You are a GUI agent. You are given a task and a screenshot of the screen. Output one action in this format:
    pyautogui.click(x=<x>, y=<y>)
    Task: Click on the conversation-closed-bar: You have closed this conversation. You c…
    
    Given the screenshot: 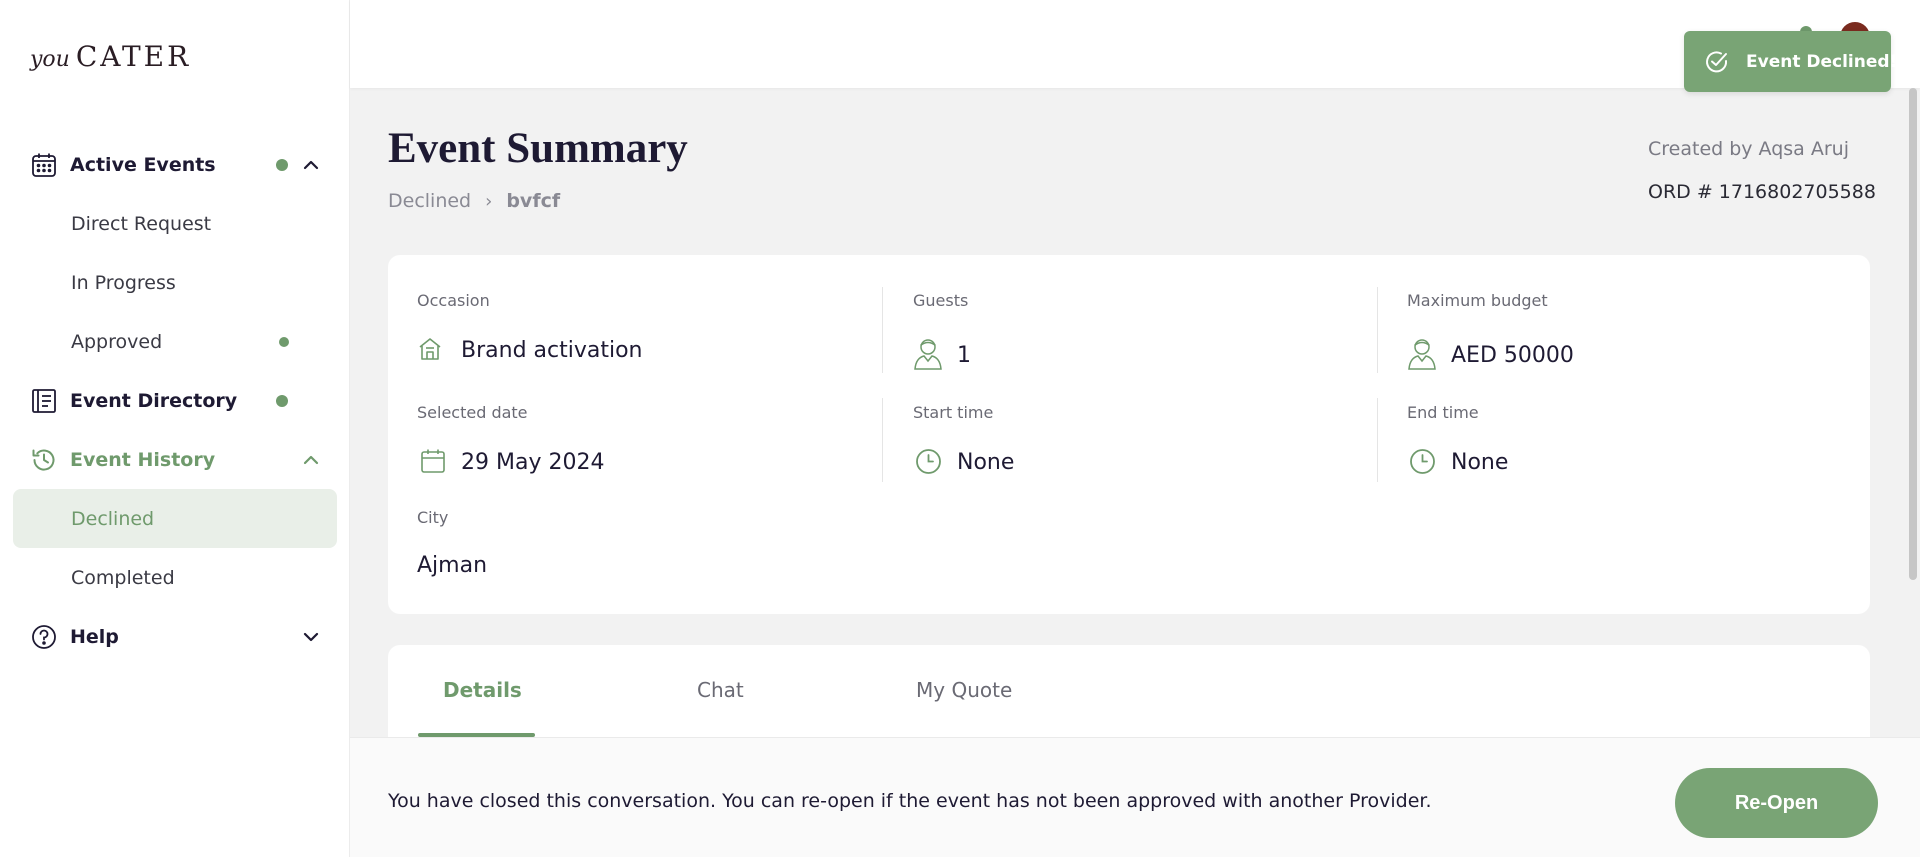 What is the action you would take?
    pyautogui.click(x=1135, y=797)
    